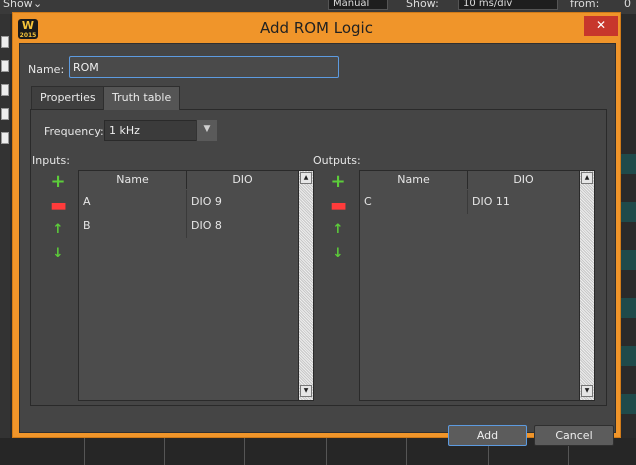 Image resolution: width=636 pixels, height=465 pixels. Describe the element at coordinates (242, 202) in the screenshot. I see `cell-dio: DIO 9` at that location.